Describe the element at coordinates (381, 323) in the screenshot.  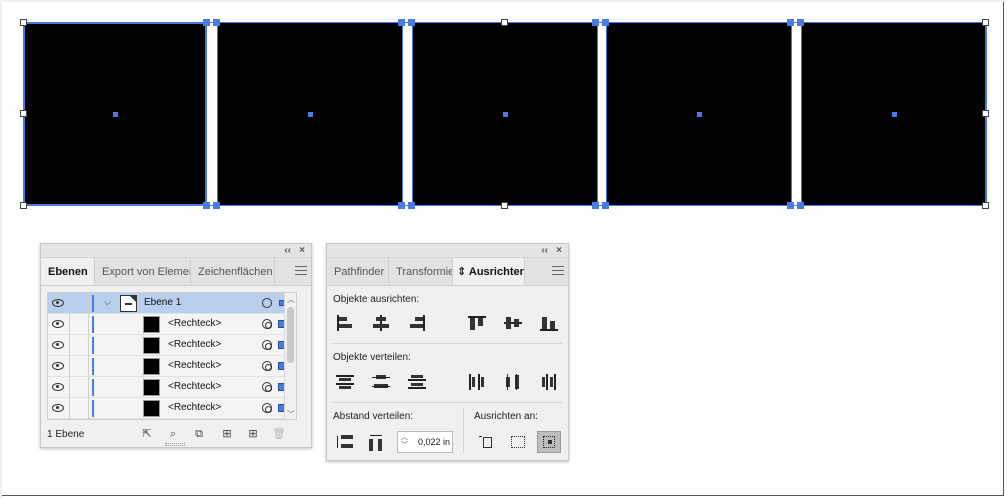
I see `align-horizontal-center-icon` at that location.